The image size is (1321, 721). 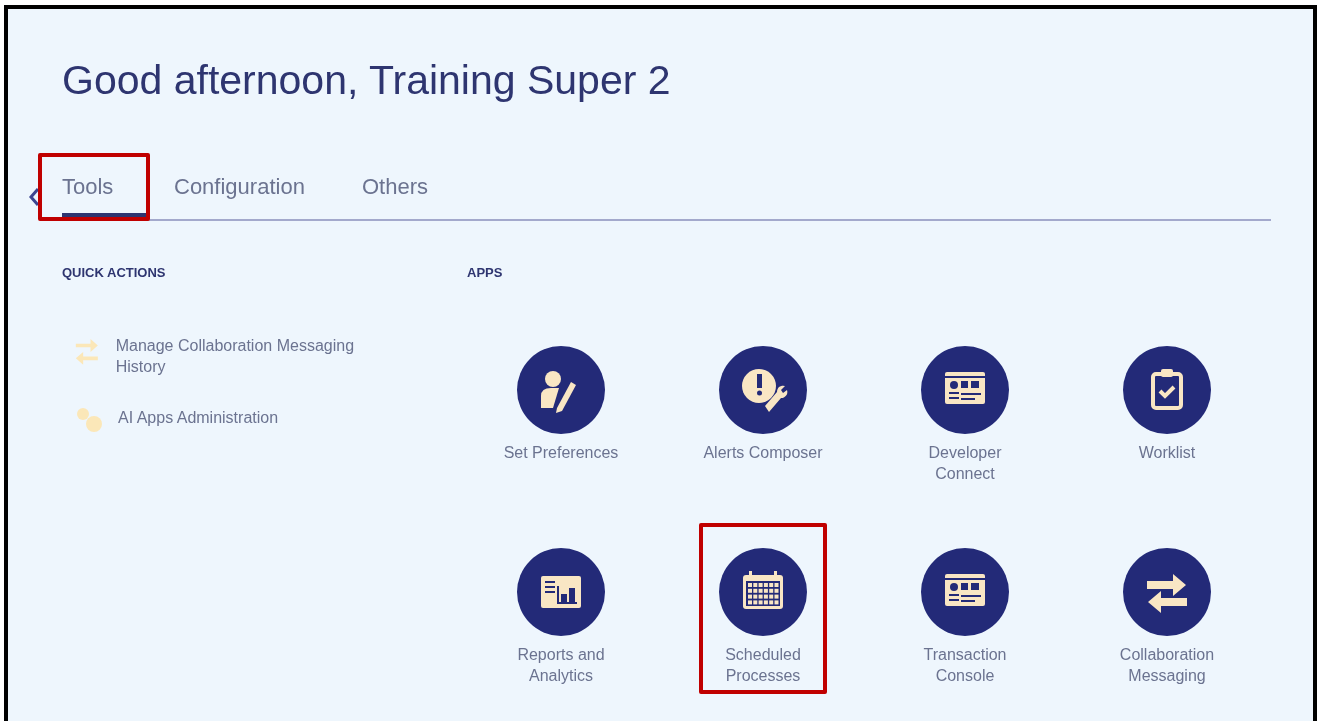 I want to click on app-label: Reports and Analytics, so click(x=561, y=665).